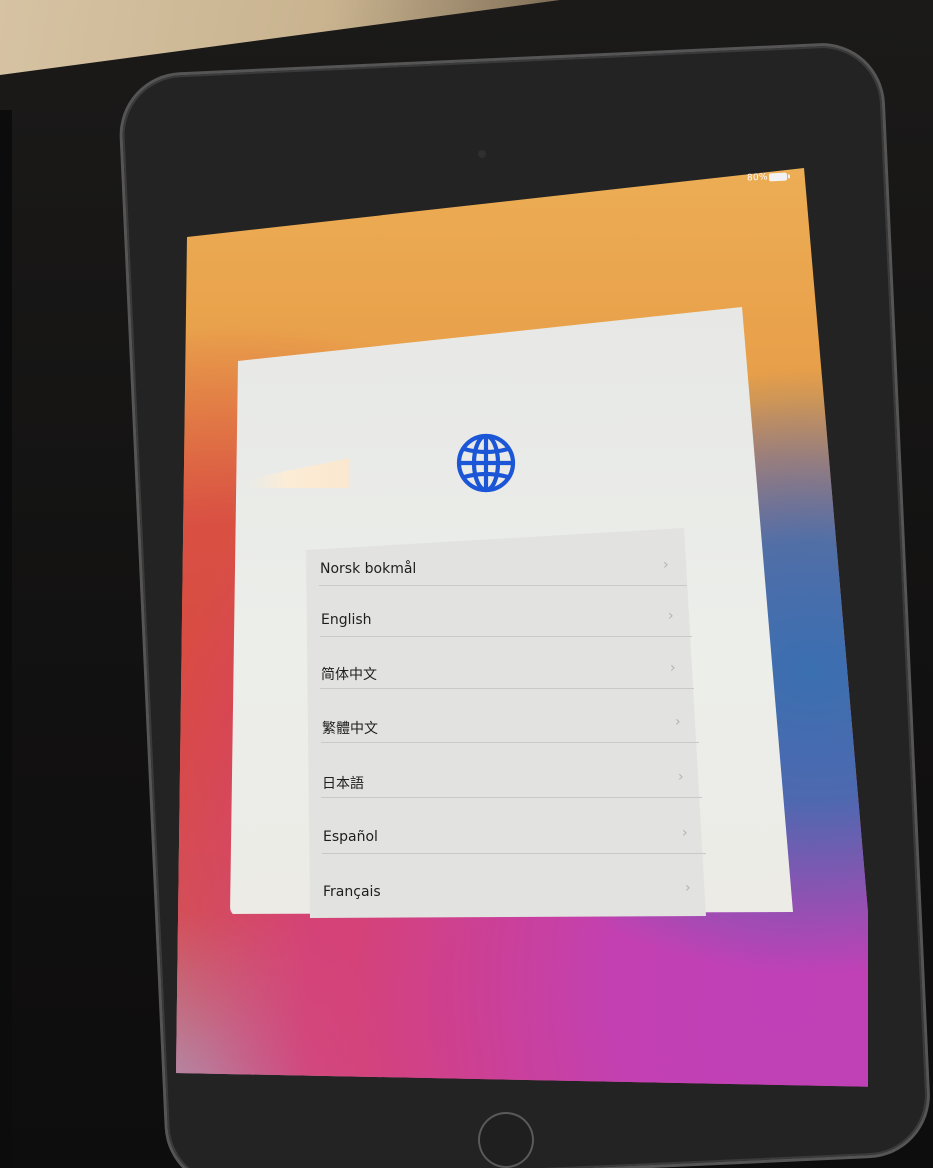  What do you see at coordinates (346, 620) in the screenshot?
I see `language-label: English` at bounding box center [346, 620].